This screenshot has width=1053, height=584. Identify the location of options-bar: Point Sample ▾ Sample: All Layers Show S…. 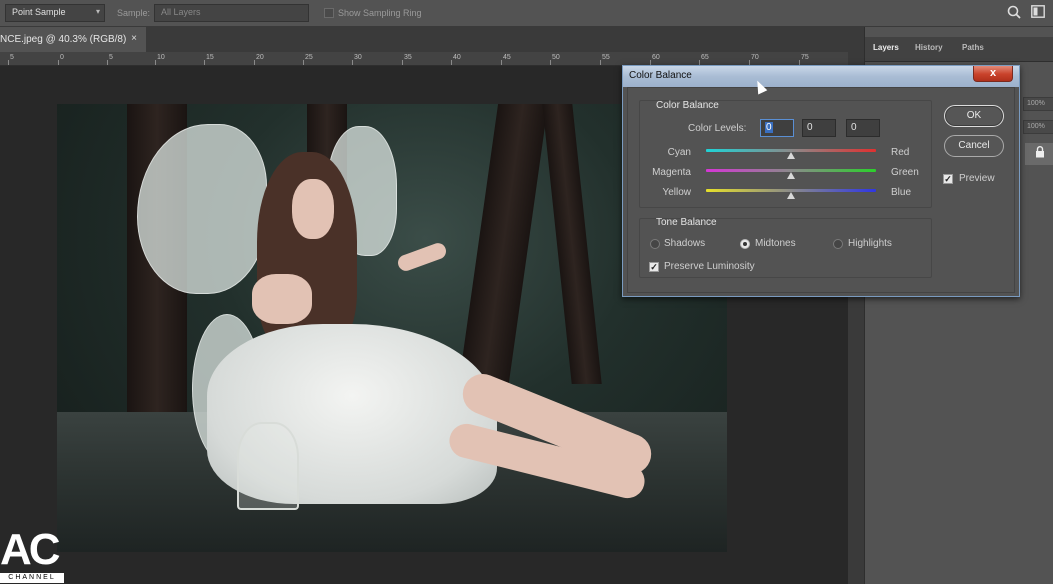
(526, 13).